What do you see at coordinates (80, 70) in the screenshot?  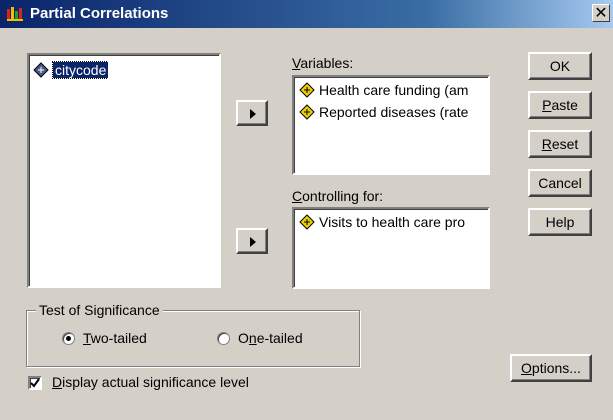 I see `list-item-label: citycode` at bounding box center [80, 70].